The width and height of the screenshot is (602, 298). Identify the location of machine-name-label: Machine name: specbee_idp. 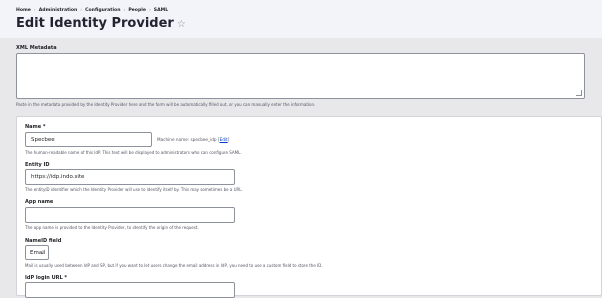
(187, 139).